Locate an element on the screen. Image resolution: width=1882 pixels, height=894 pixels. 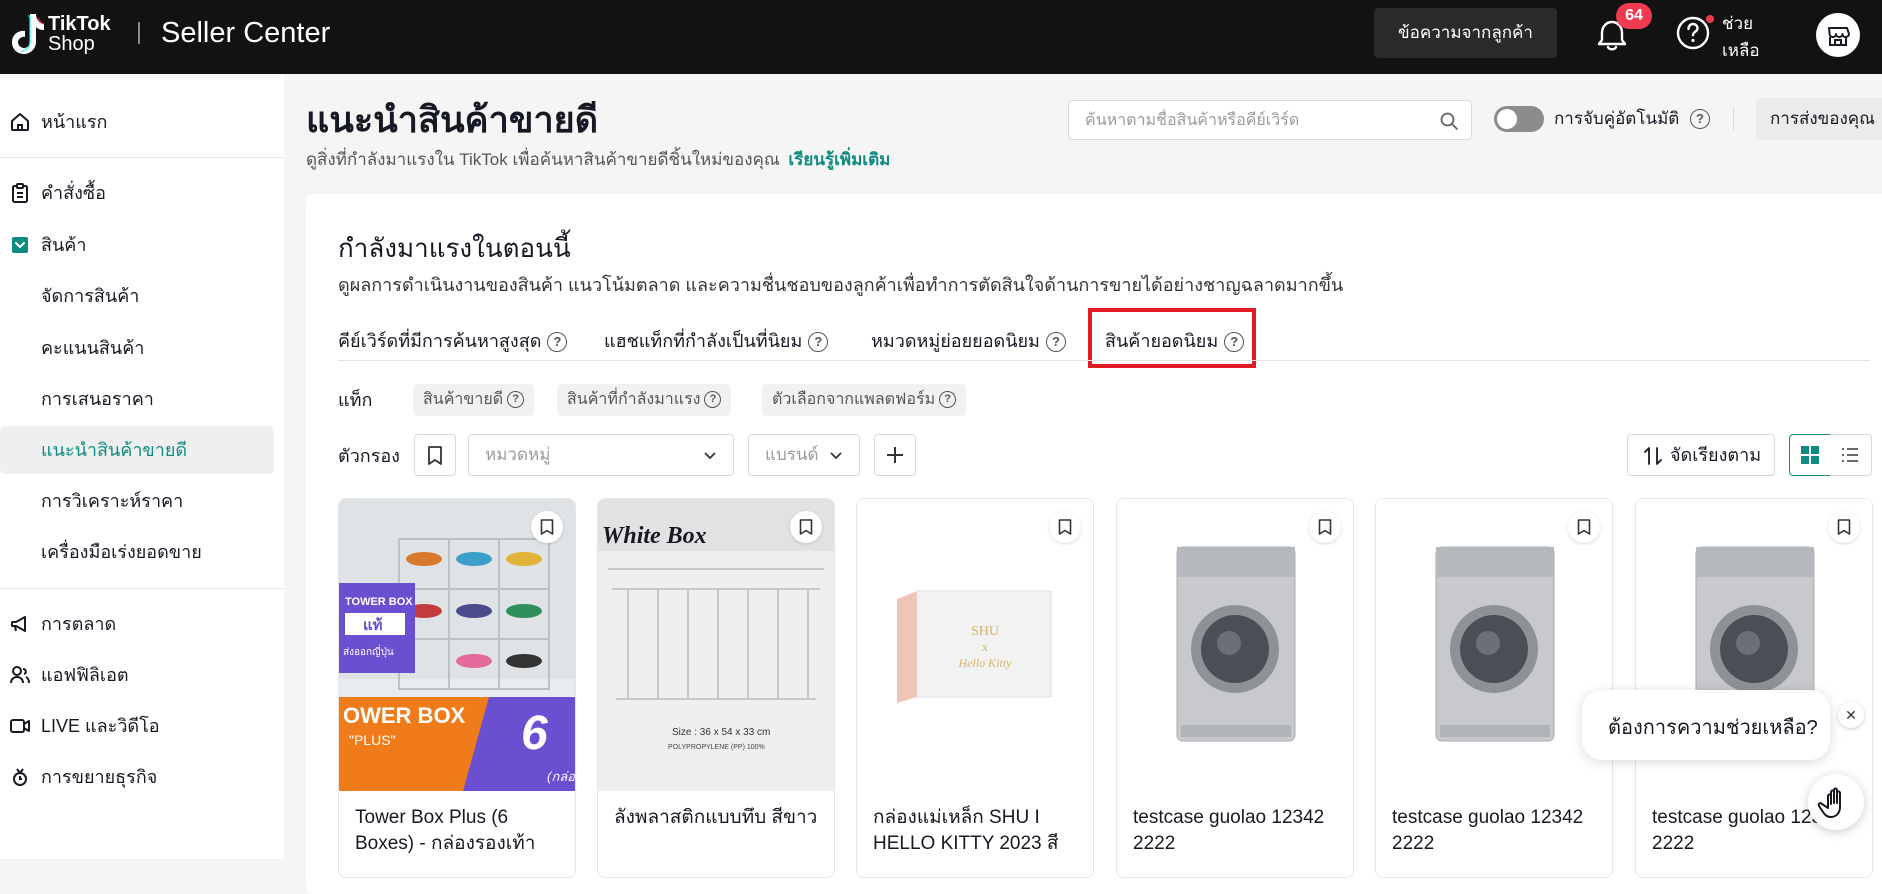
chip-platform-picks: ตัวเลือกจากแพลตฟอร์ม? is located at coordinates (864, 400).